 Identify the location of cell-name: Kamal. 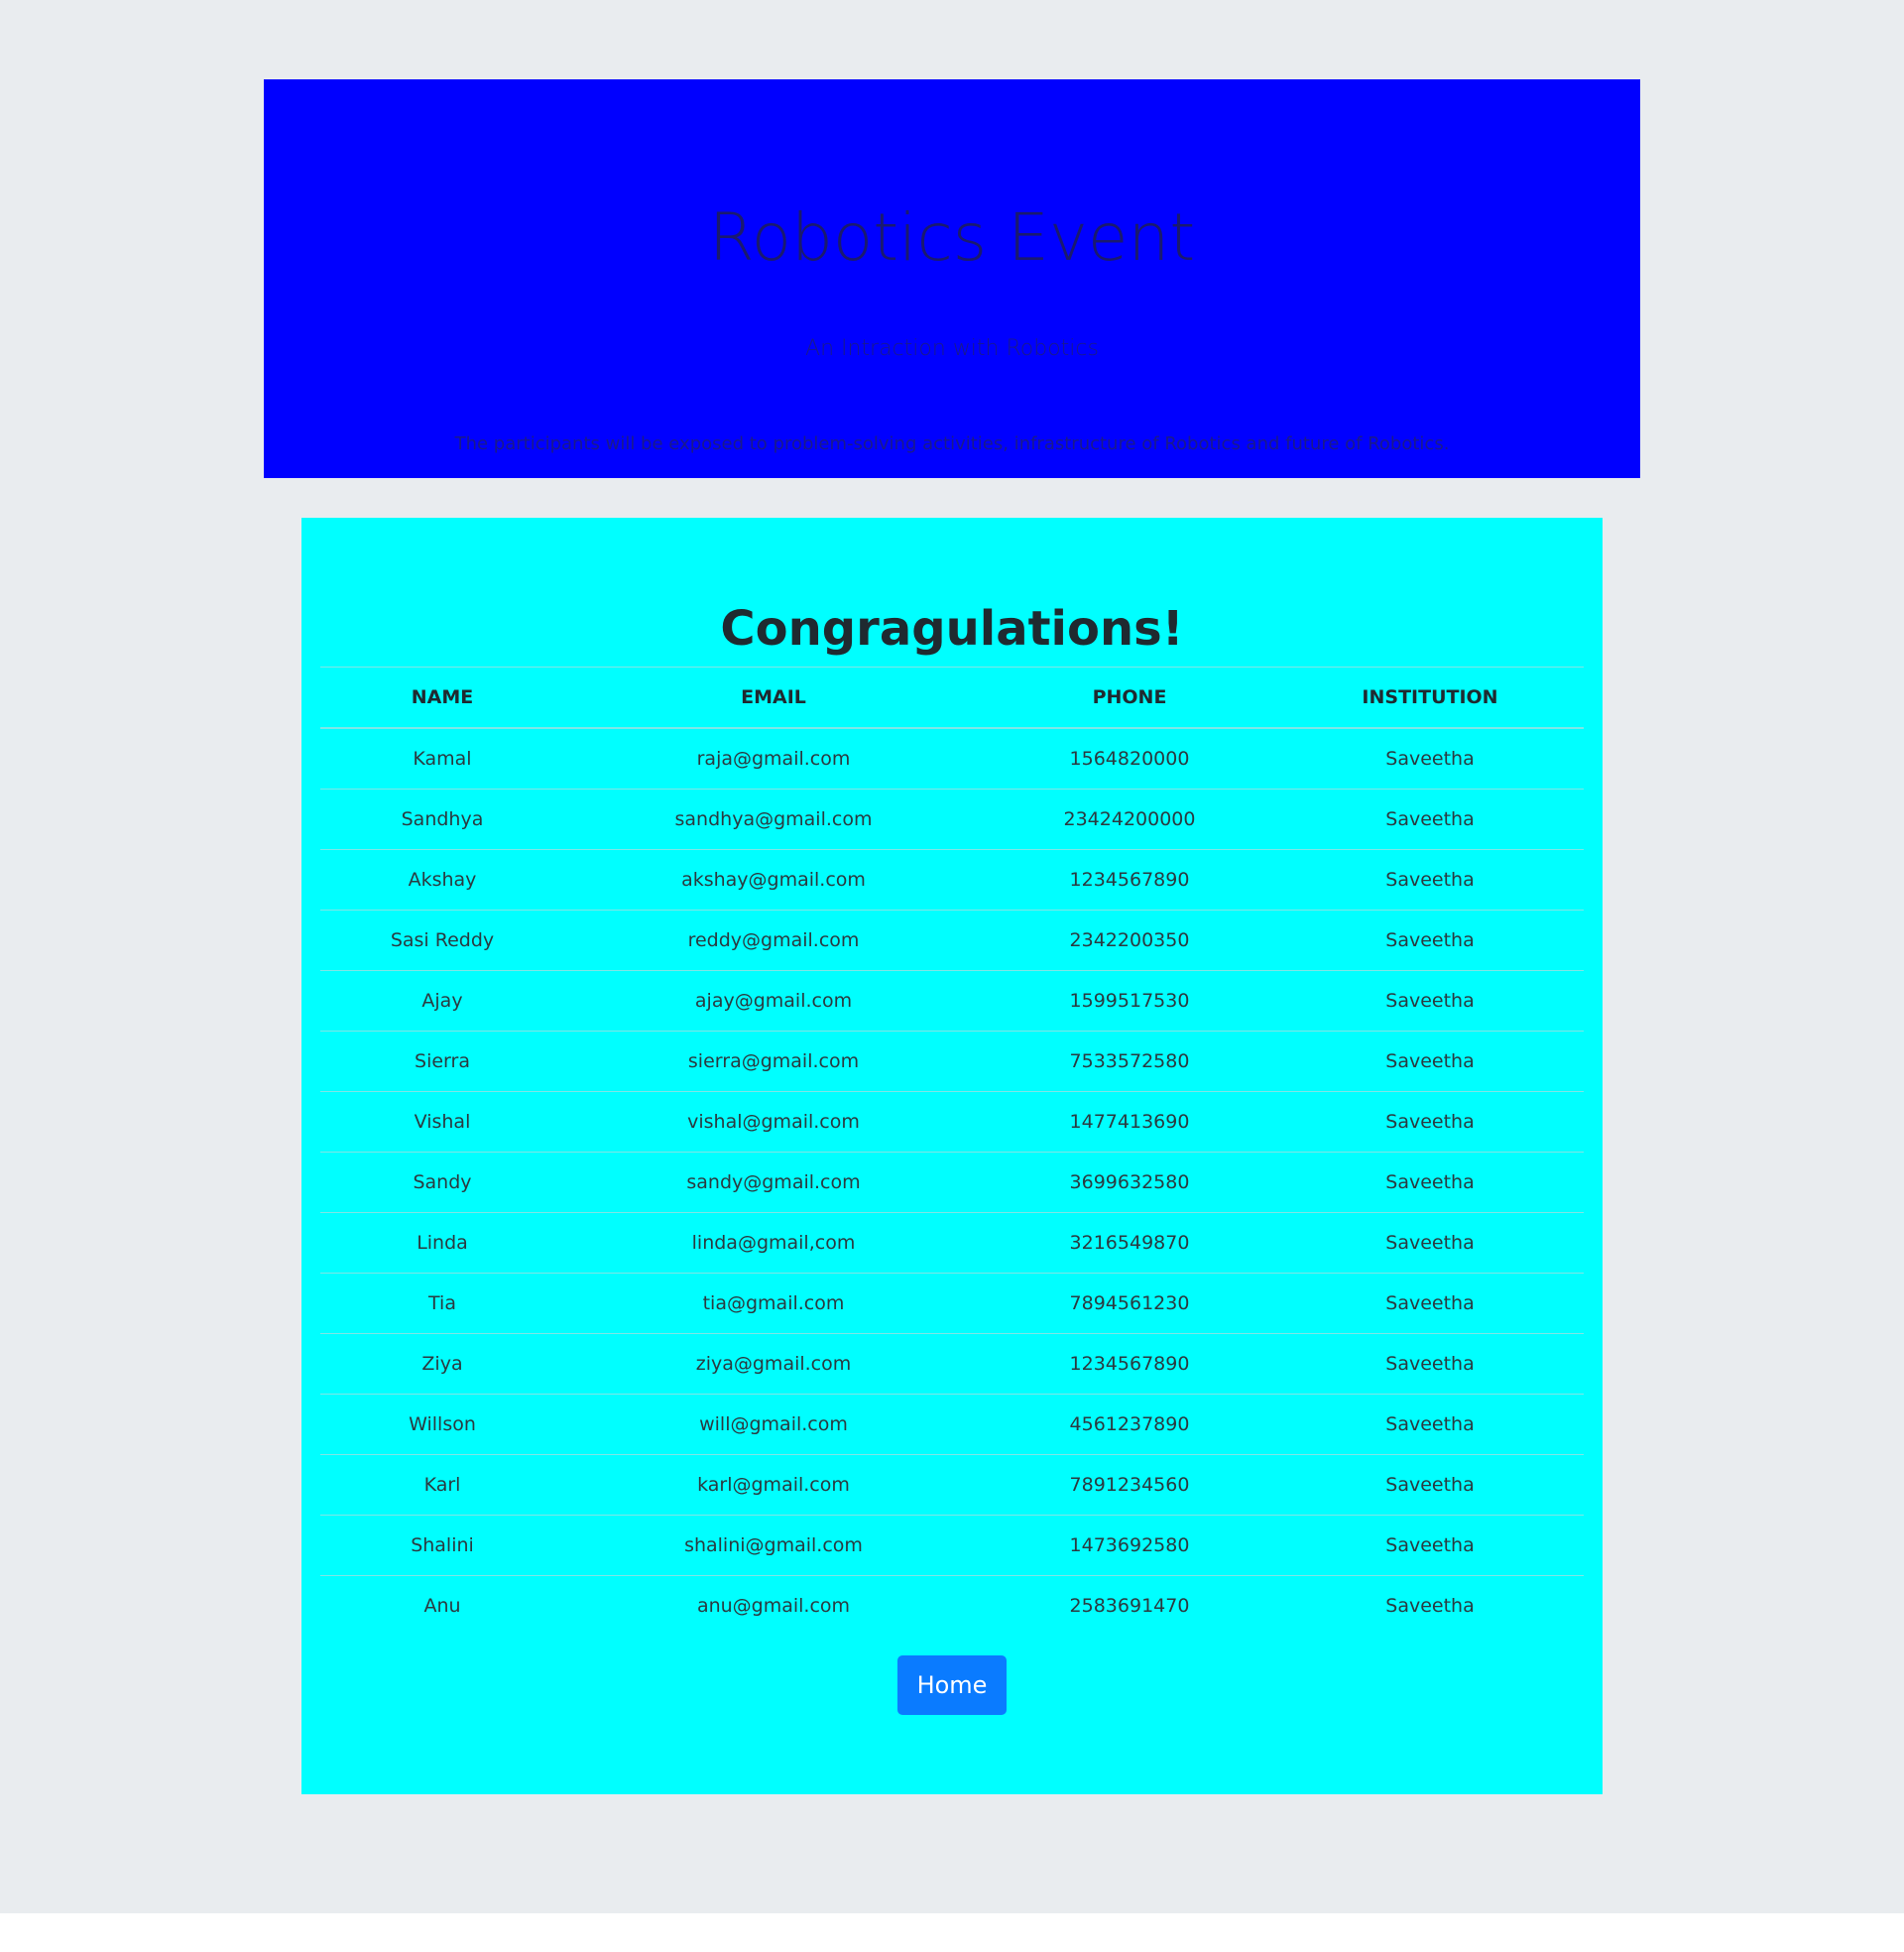
(442, 759).